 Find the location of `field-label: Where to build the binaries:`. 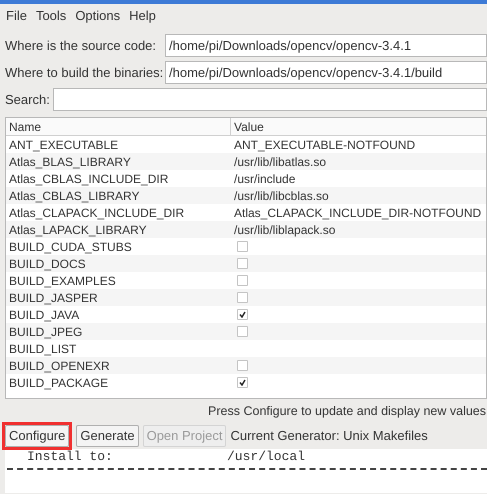

field-label: Where to build the binaries: is located at coordinates (83, 73).